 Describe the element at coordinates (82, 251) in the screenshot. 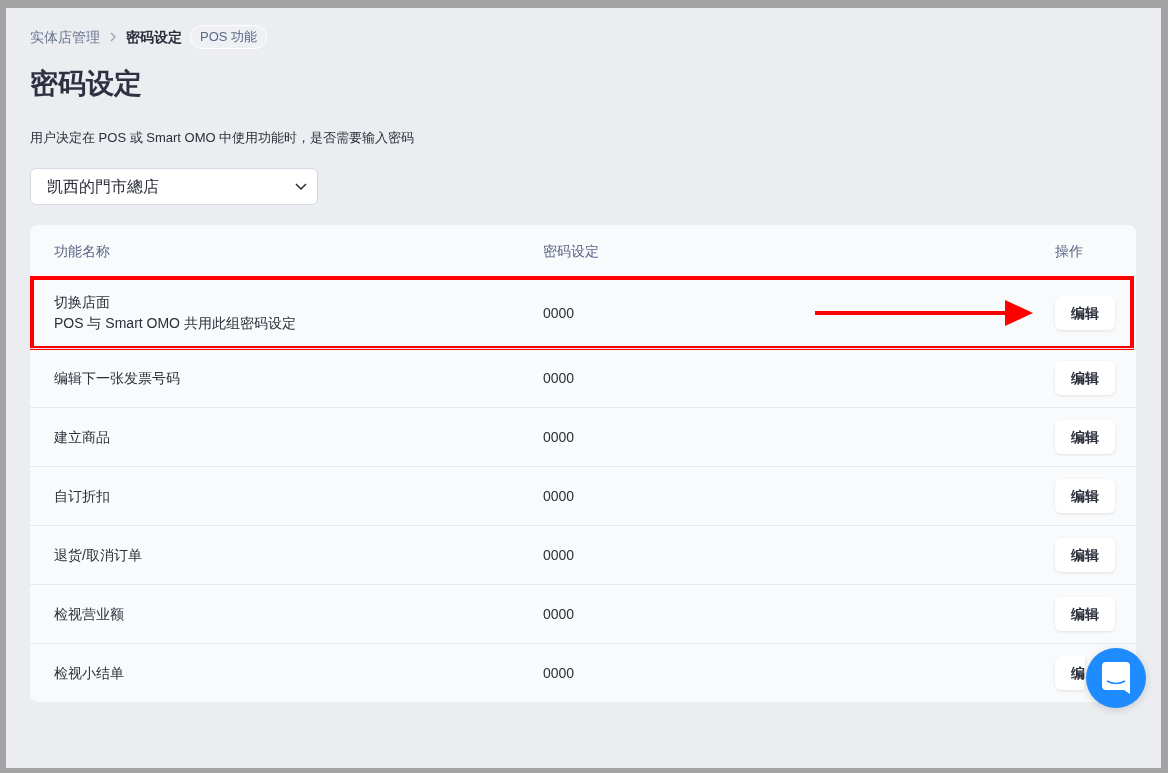

I see `column-header: 功能名称` at that location.